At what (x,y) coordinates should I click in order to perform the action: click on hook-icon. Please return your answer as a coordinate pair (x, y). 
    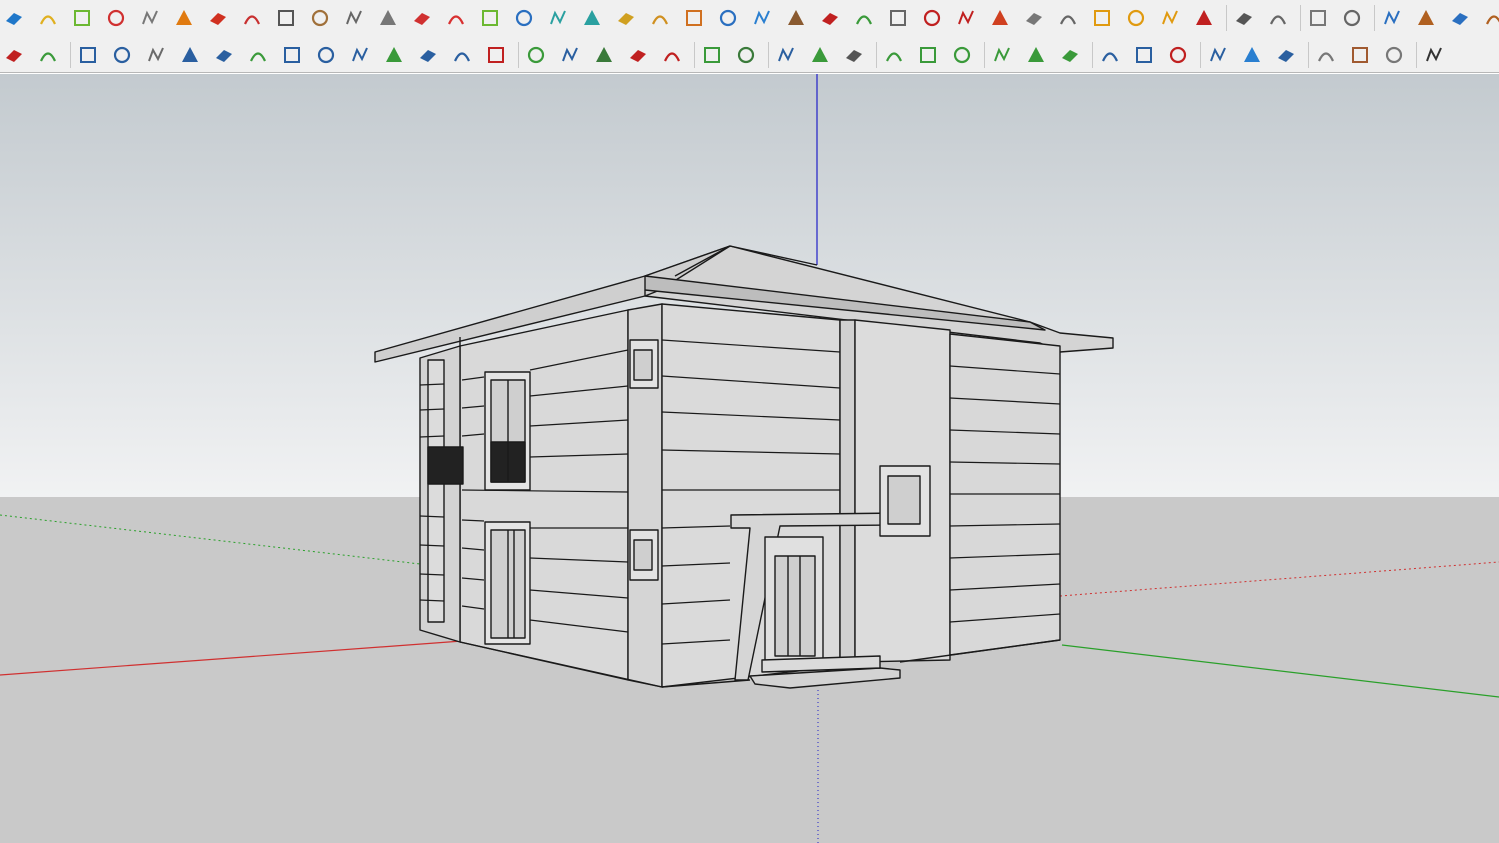
    Looking at the image, I should click on (428, 56).